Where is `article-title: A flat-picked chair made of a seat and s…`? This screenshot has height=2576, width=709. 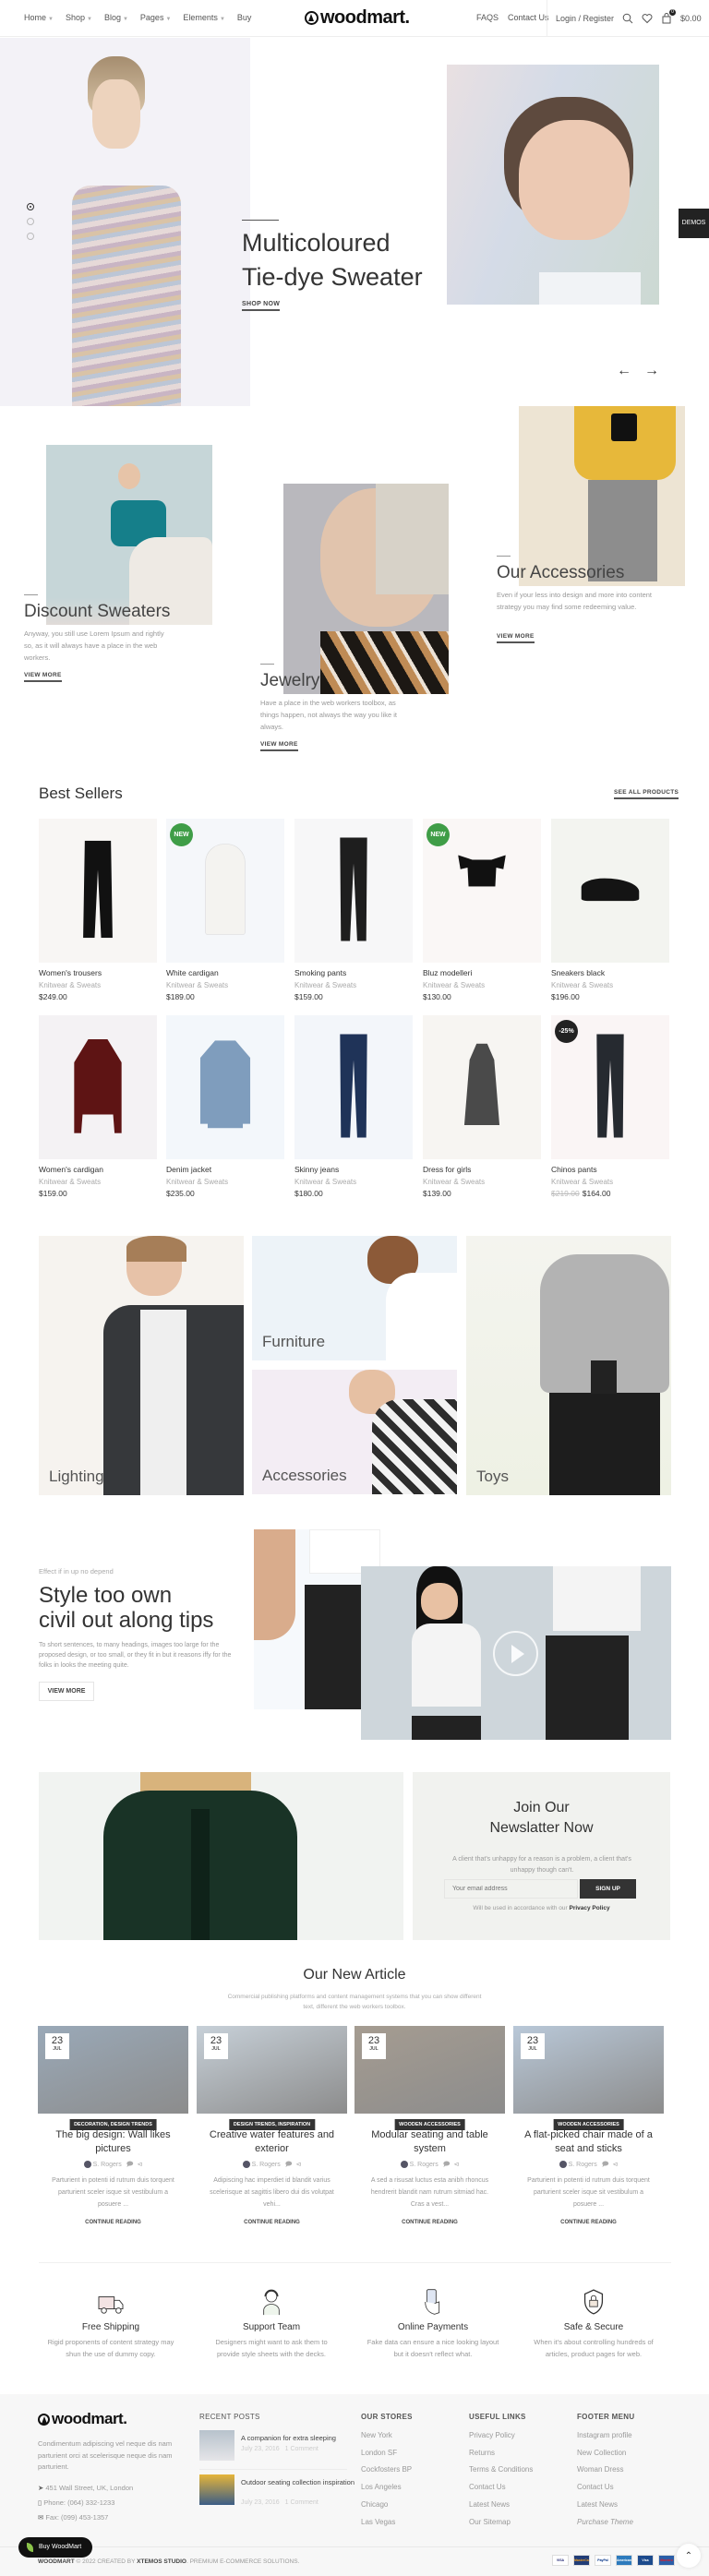 article-title: A flat-picked chair made of a seat and s… is located at coordinates (589, 2142).